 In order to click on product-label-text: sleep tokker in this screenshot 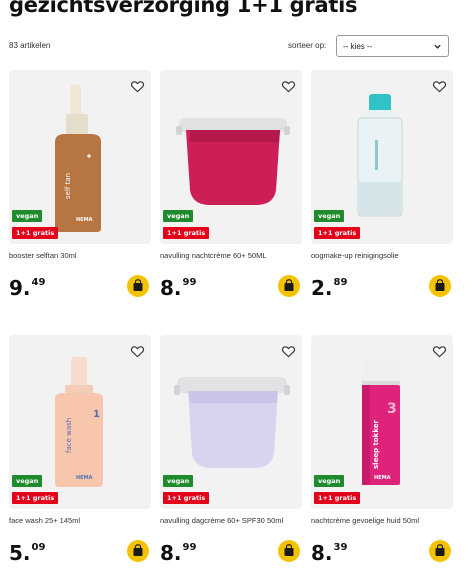, I will do `click(376, 444)`.